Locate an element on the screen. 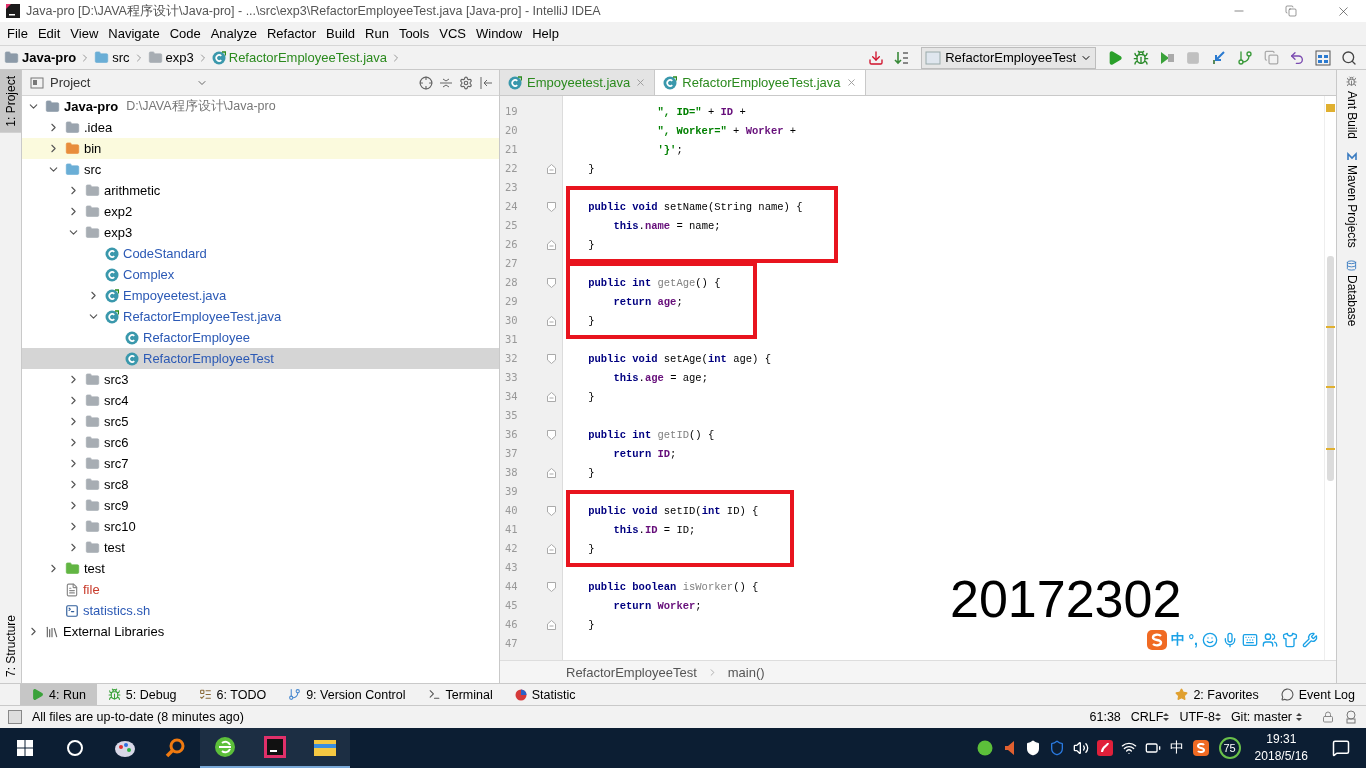 The image size is (1366, 768). tree-item: src9 is located at coordinates (260, 505).